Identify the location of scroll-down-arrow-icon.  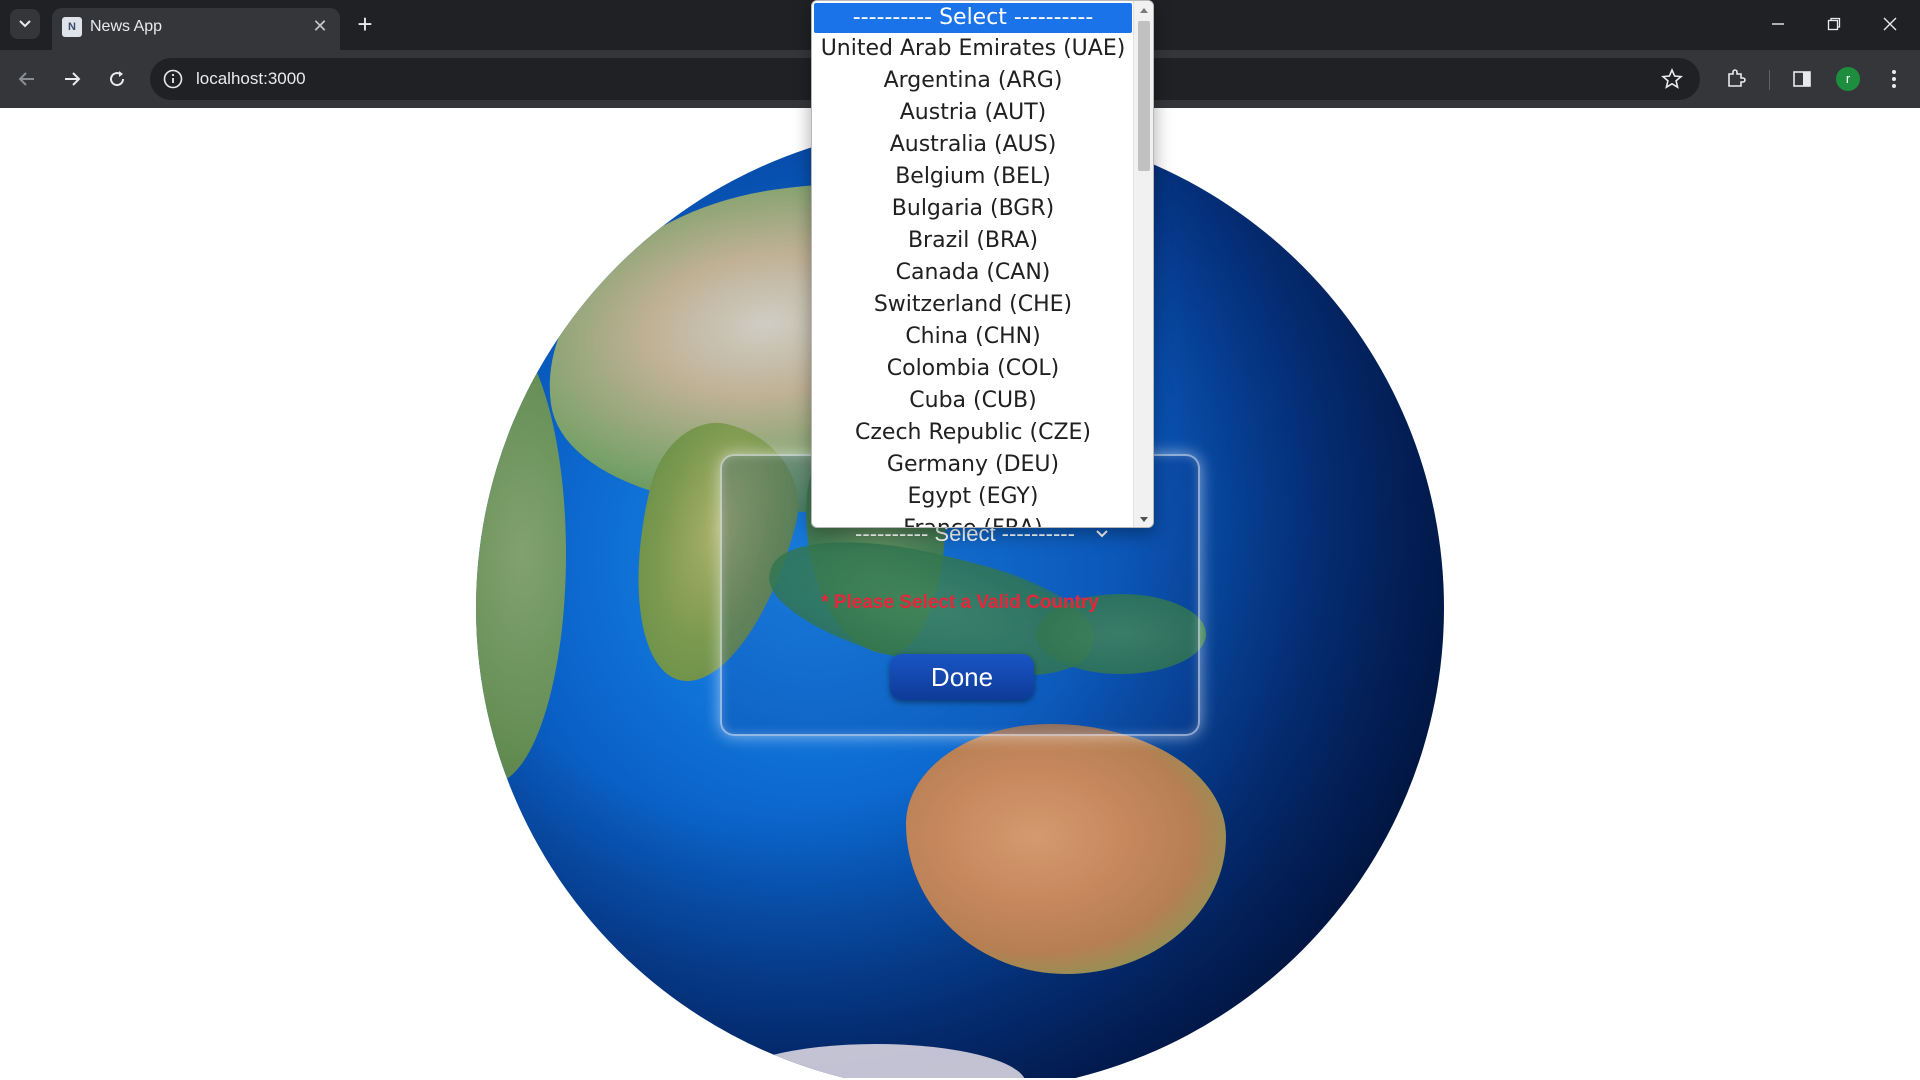
(1144, 520).